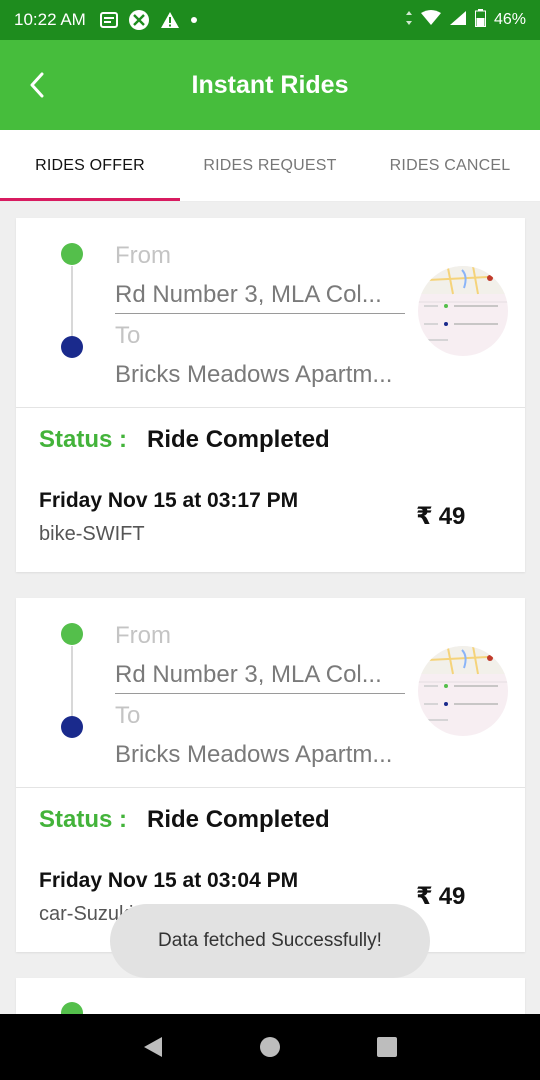 The width and height of the screenshot is (540, 1080). What do you see at coordinates (50, 19) in the screenshot?
I see `status-time: 10:22 AM` at bounding box center [50, 19].